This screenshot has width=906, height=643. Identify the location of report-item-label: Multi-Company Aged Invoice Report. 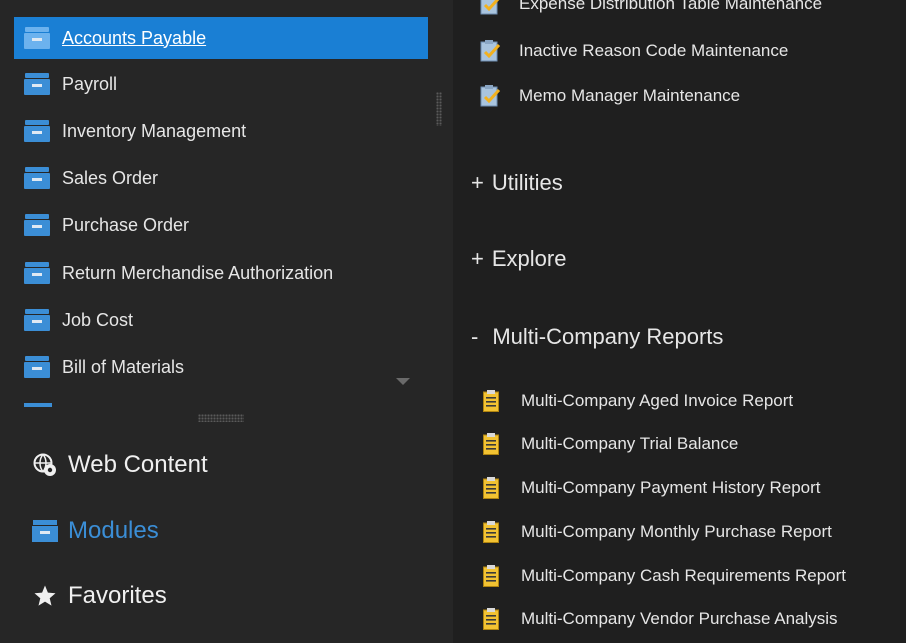
(657, 400).